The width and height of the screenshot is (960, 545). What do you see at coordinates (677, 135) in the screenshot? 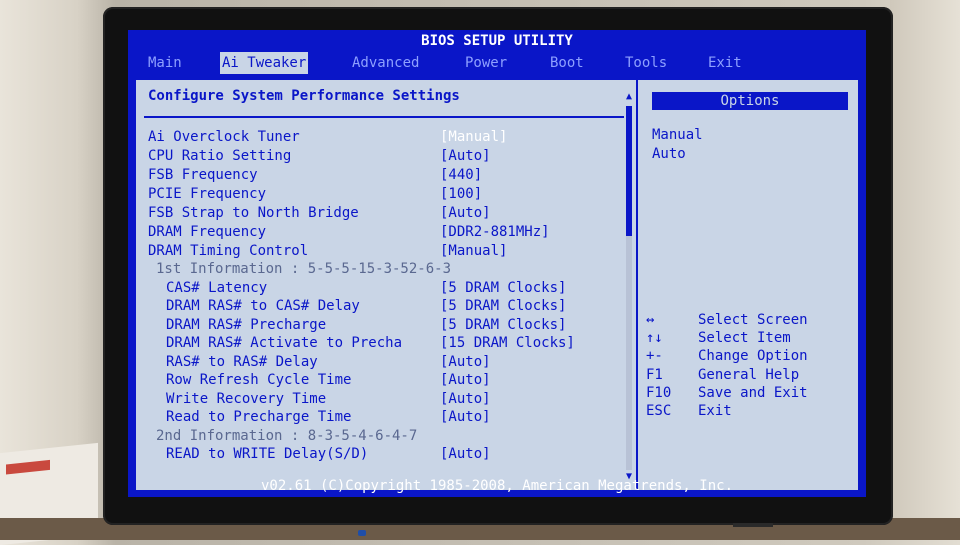
I see `option-manual: Manual` at bounding box center [677, 135].